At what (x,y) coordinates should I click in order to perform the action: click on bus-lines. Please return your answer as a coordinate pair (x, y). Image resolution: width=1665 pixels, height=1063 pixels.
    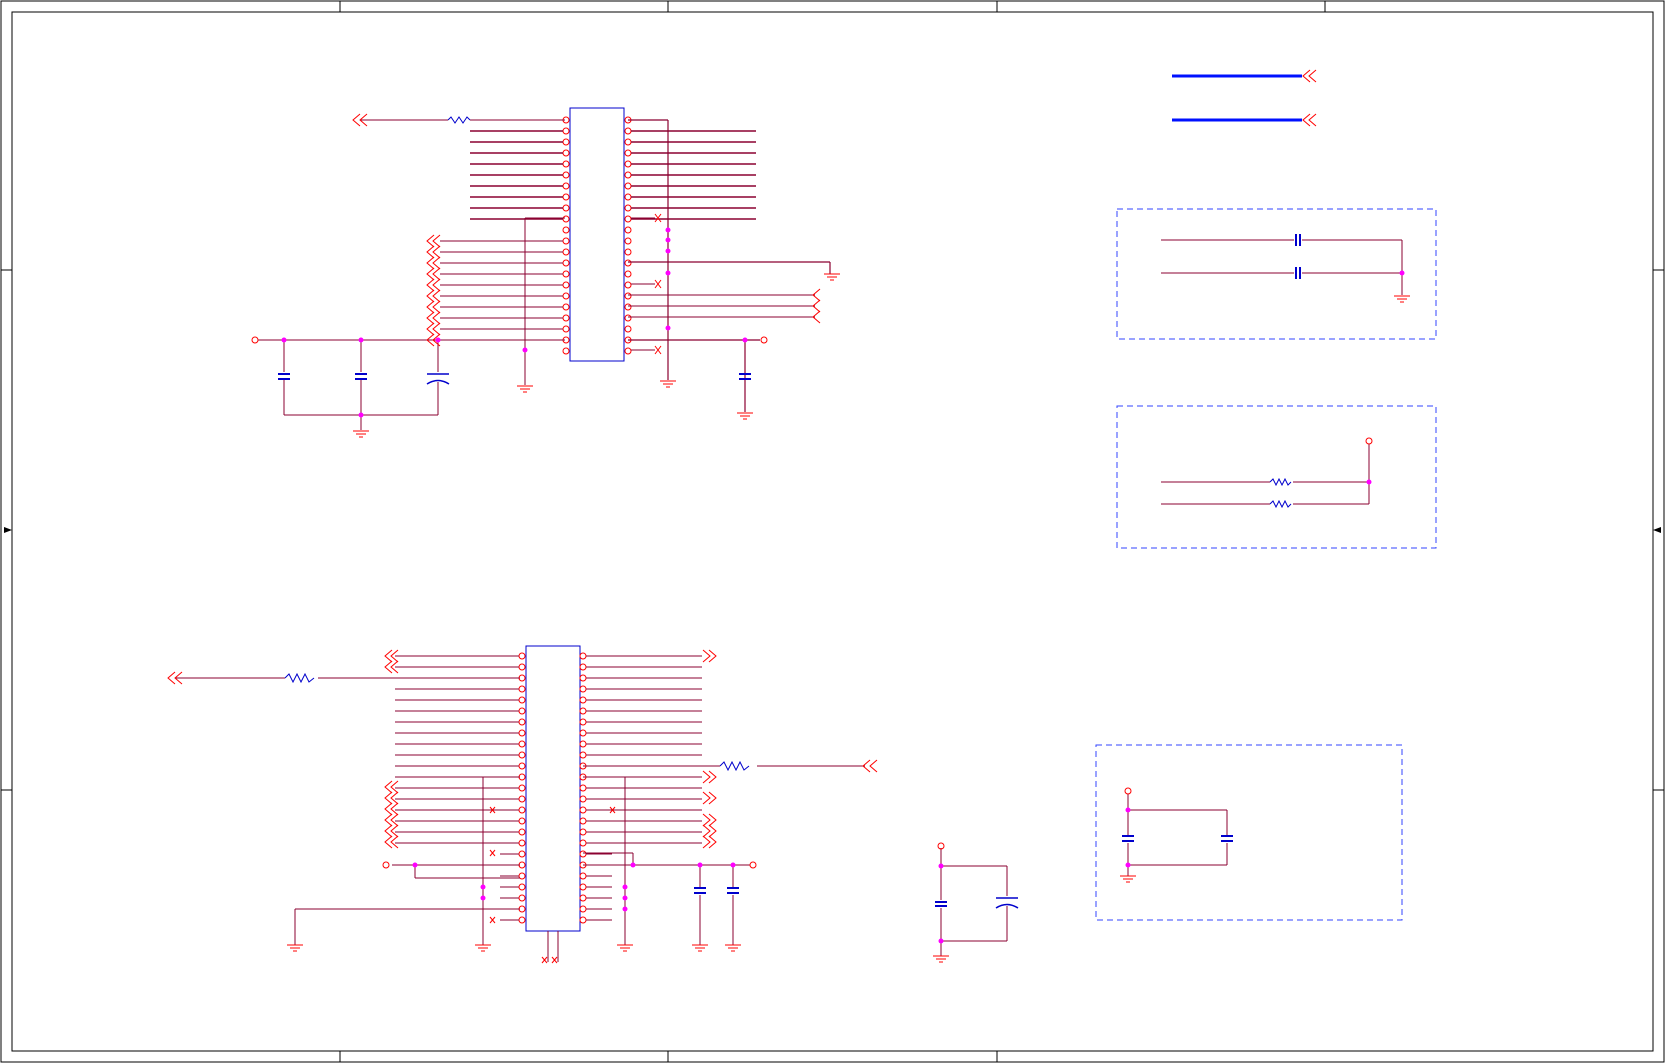
    Looking at the image, I should click on (1244, 98).